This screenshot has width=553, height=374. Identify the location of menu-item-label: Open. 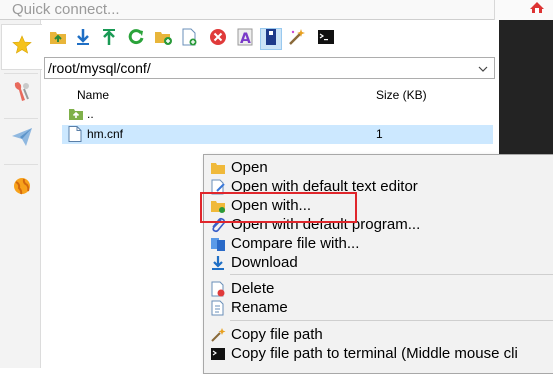
(249, 167).